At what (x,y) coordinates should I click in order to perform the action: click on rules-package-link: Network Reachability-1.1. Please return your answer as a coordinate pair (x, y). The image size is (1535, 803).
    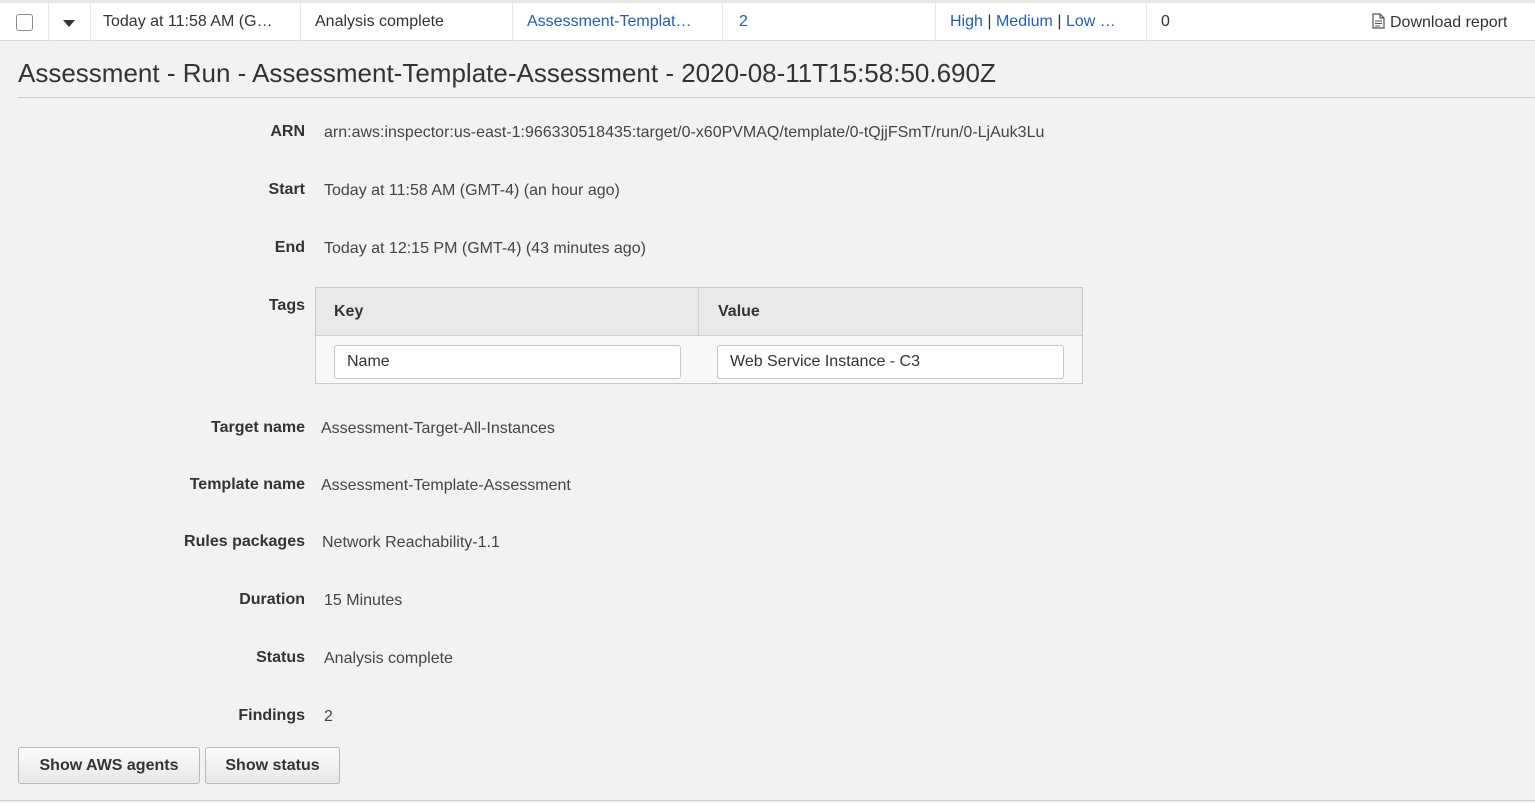
    Looking at the image, I should click on (411, 543).